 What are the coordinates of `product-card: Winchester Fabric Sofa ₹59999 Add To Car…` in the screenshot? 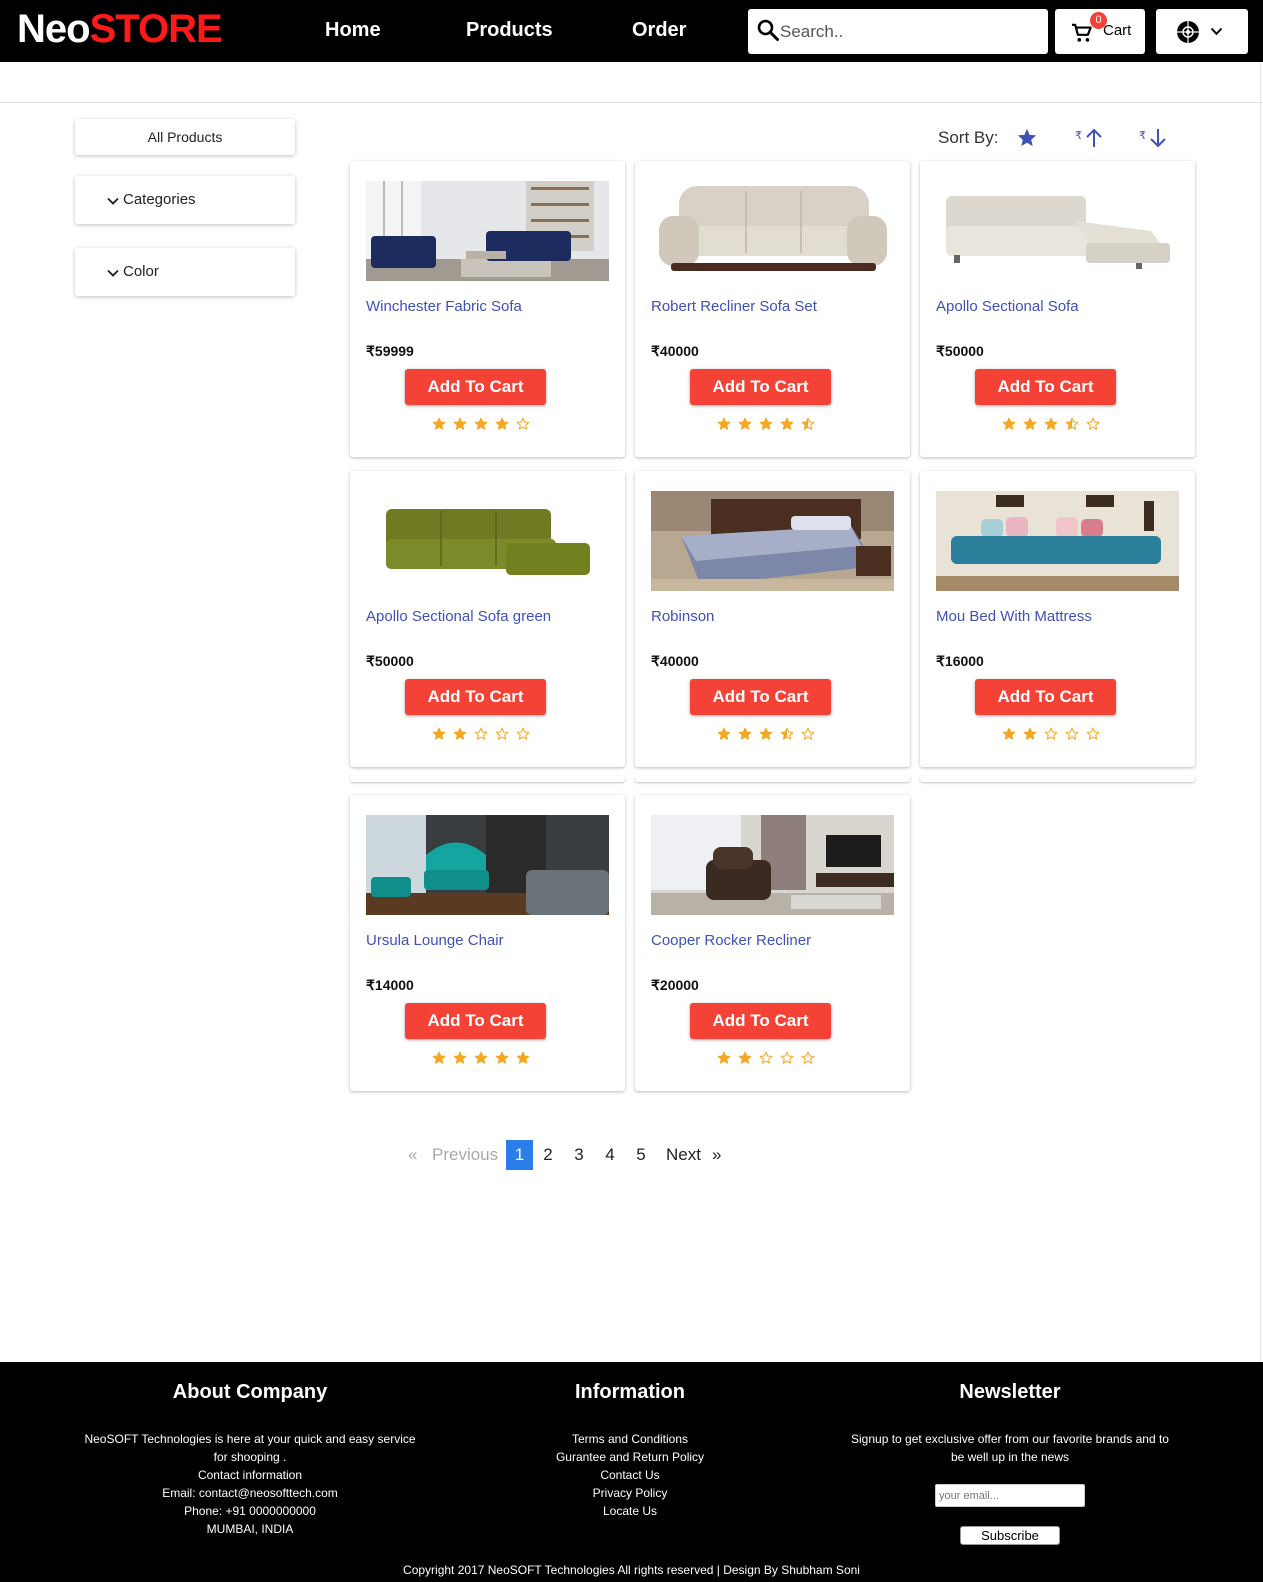 It's located at (487, 309).